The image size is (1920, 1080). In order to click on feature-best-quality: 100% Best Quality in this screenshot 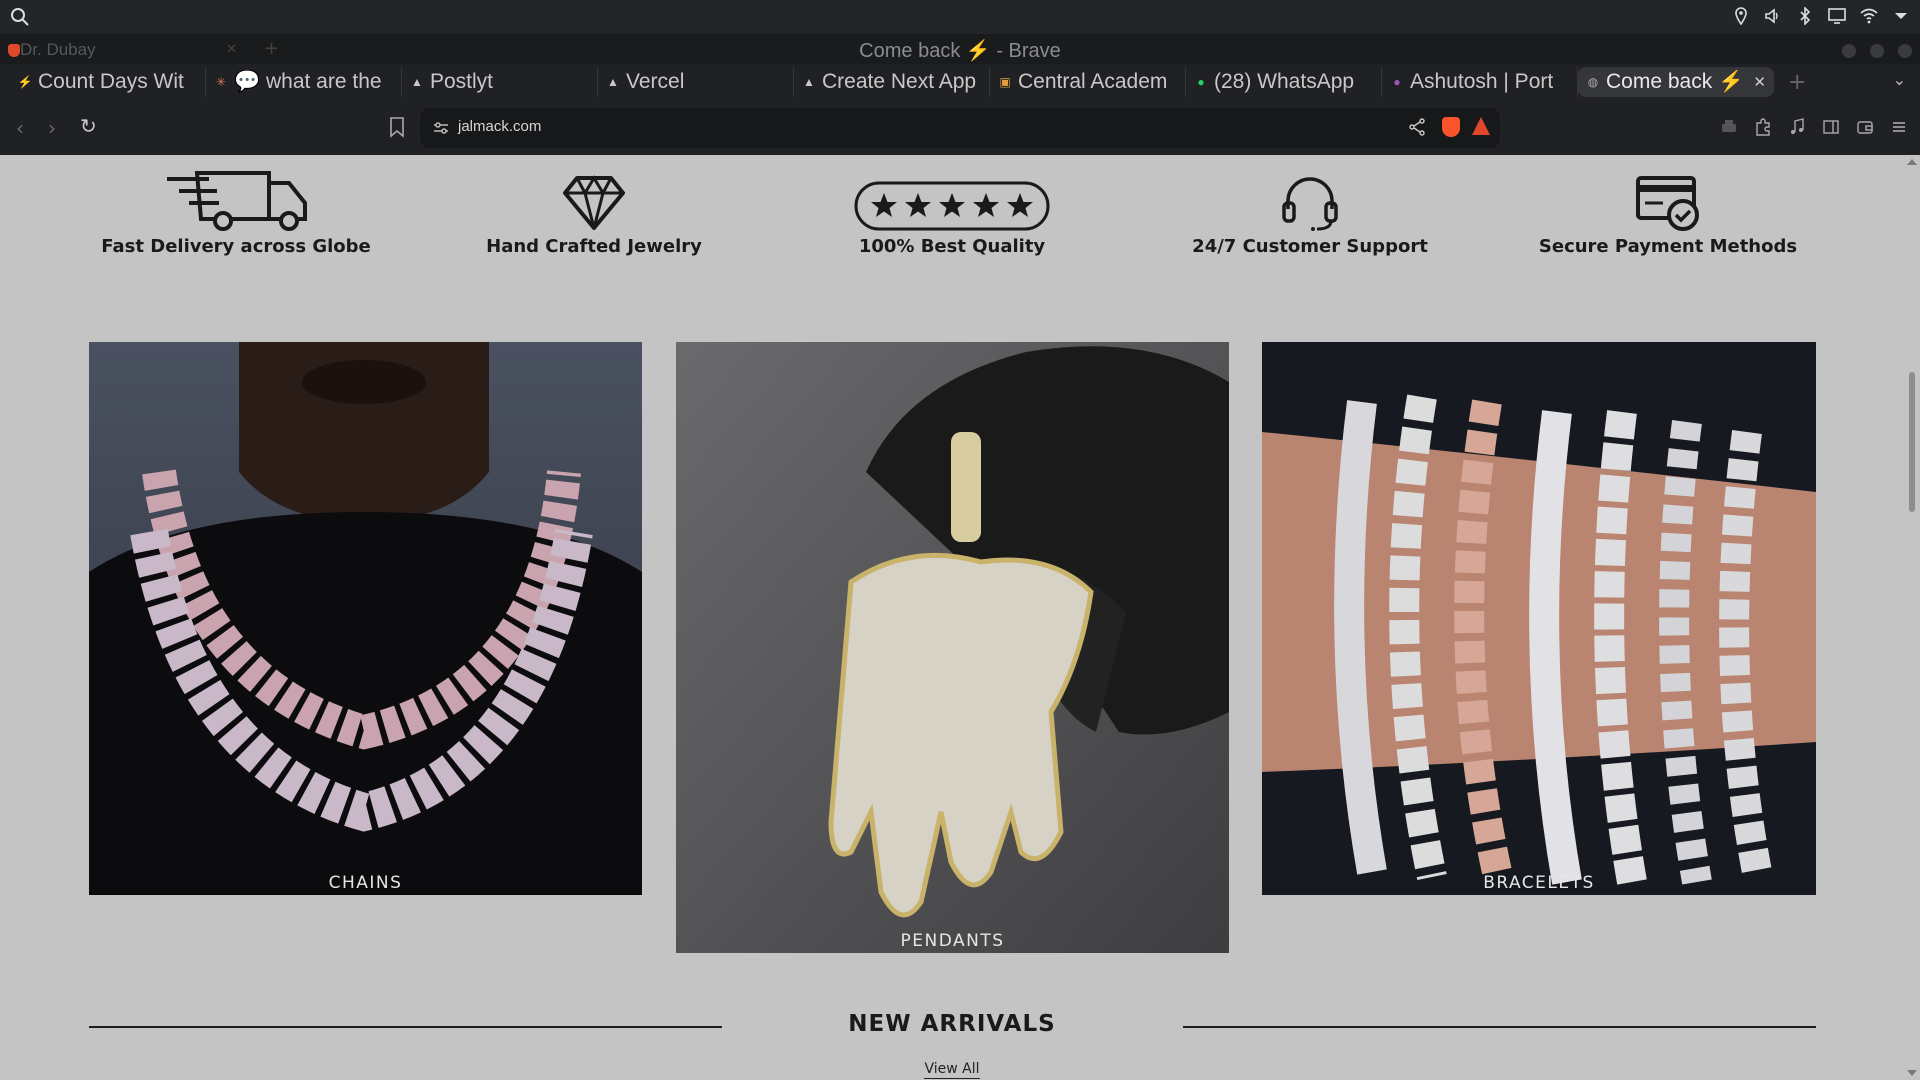, I will do `click(952, 209)`.